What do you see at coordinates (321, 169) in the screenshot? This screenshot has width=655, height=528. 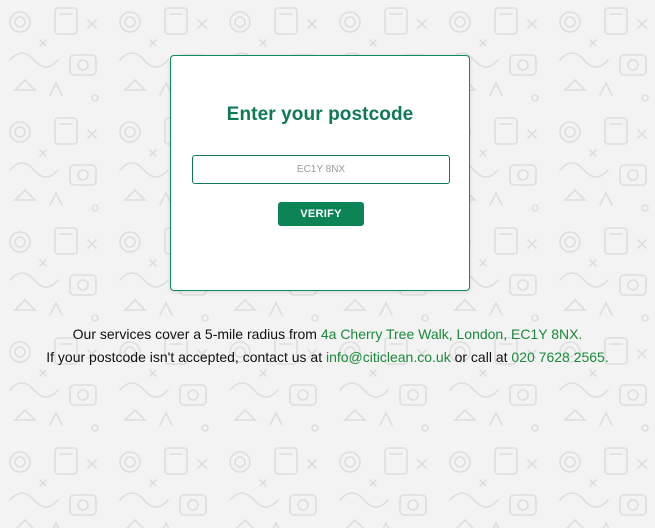 I see `postcode-input` at bounding box center [321, 169].